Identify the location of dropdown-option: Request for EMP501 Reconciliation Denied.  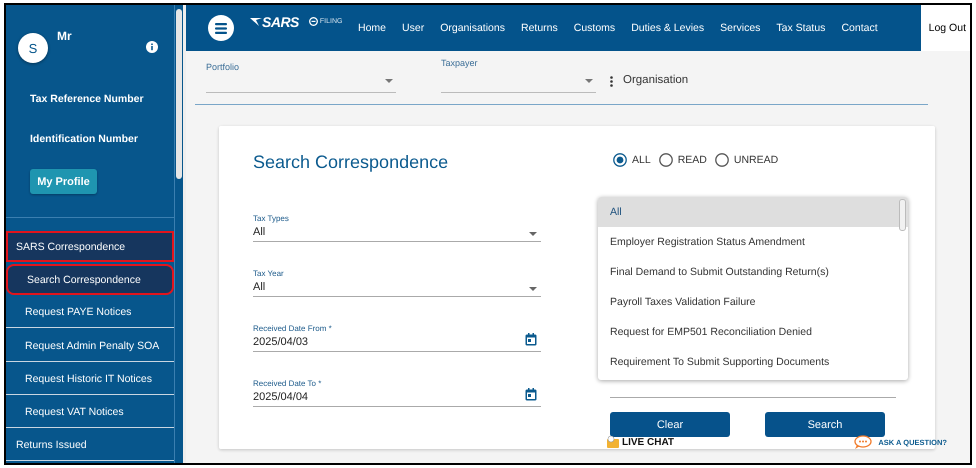
(753, 332).